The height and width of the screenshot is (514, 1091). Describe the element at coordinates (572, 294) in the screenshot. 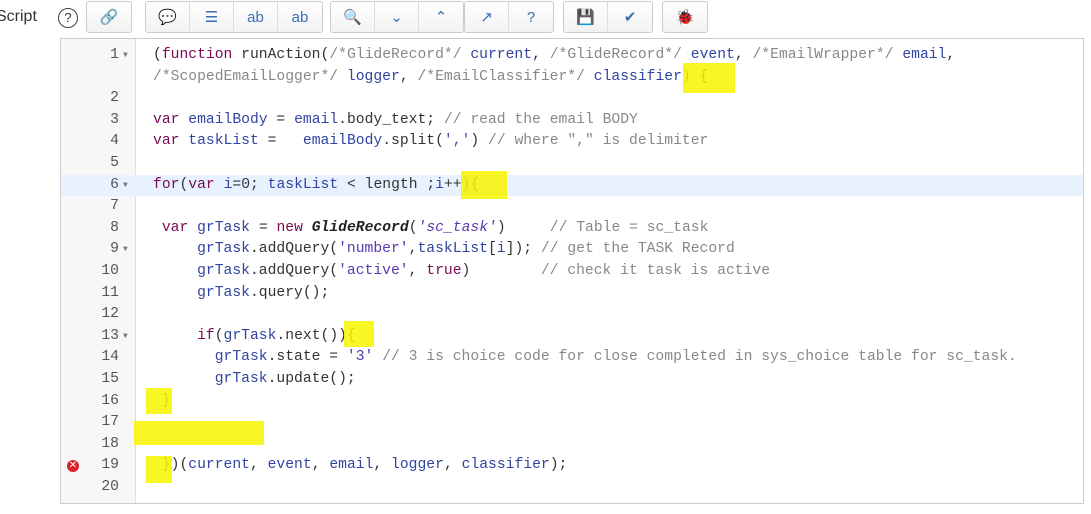

I see `code-line: 11 grTask.query();` at that location.